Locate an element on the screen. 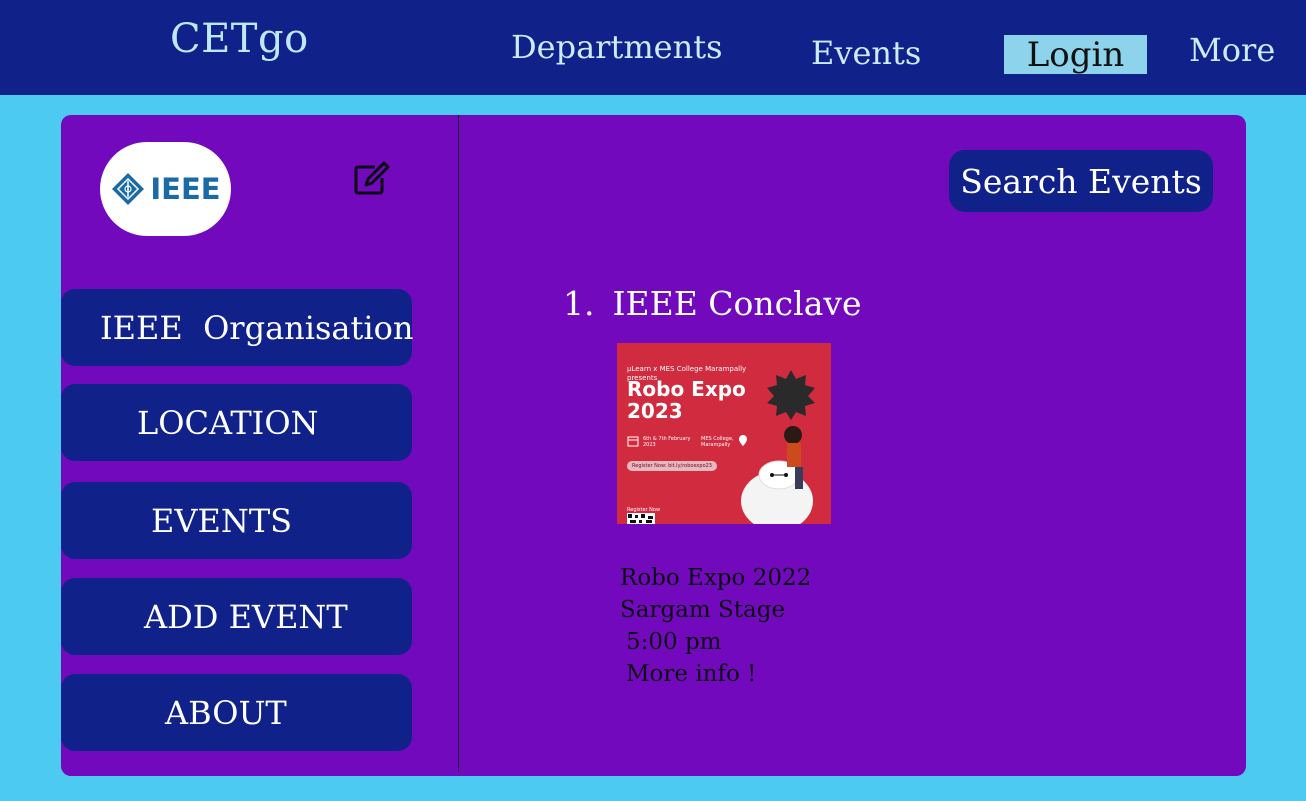 The image size is (1306, 801). event-venue: Sargam Stage is located at coordinates (703, 610).